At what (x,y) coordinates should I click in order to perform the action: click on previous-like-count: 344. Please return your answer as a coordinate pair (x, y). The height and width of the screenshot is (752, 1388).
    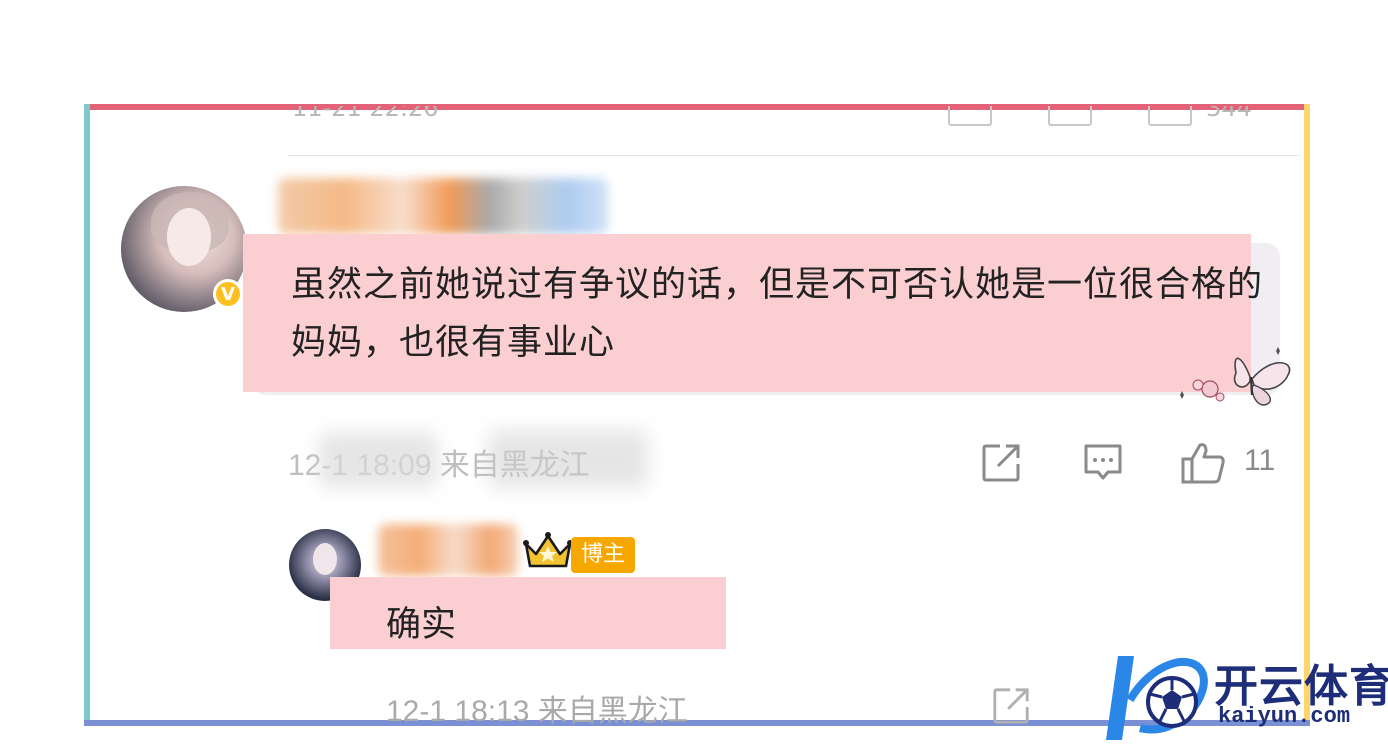
    Looking at the image, I should click on (1229, 114).